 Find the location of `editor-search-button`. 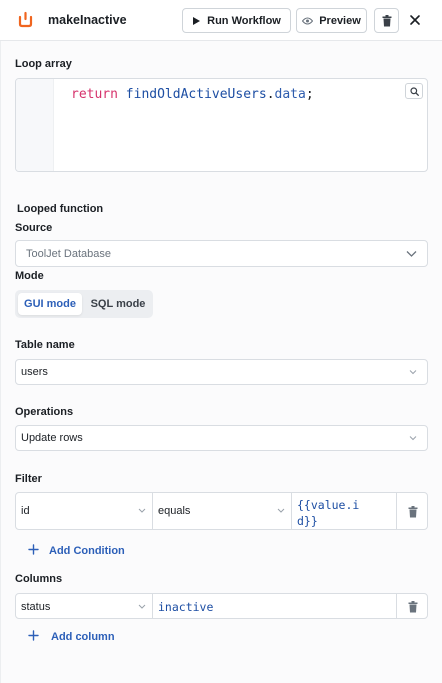

editor-search-button is located at coordinates (414, 91).